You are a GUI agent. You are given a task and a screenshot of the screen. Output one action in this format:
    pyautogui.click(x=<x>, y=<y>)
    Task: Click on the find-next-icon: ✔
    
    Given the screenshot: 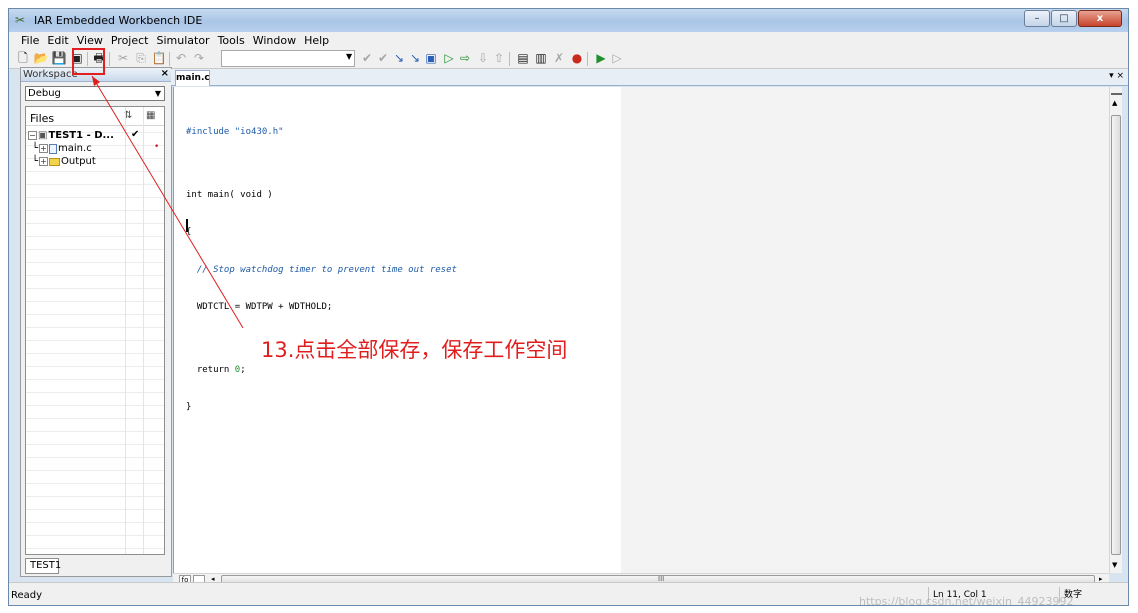 What is the action you would take?
    pyautogui.click(x=367, y=58)
    